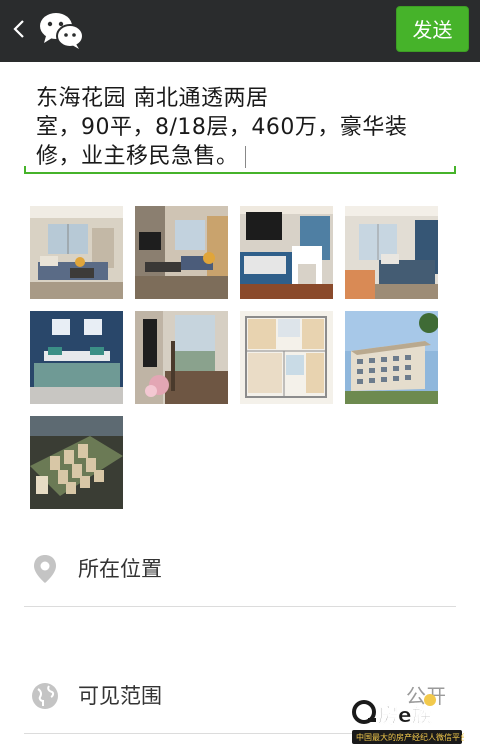  Describe the element at coordinates (45, 696) in the screenshot. I see `globe-icon` at that location.